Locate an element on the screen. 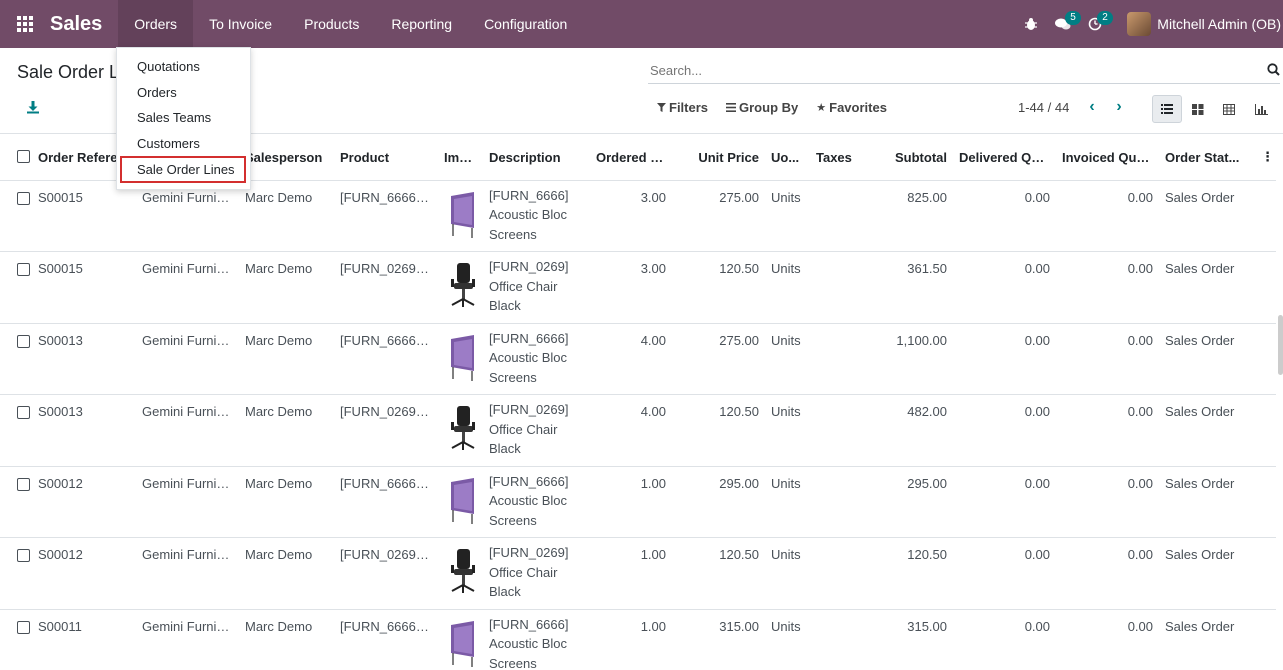 The image size is (1283, 670). menu-item-quotations: Quotations is located at coordinates (183, 67).